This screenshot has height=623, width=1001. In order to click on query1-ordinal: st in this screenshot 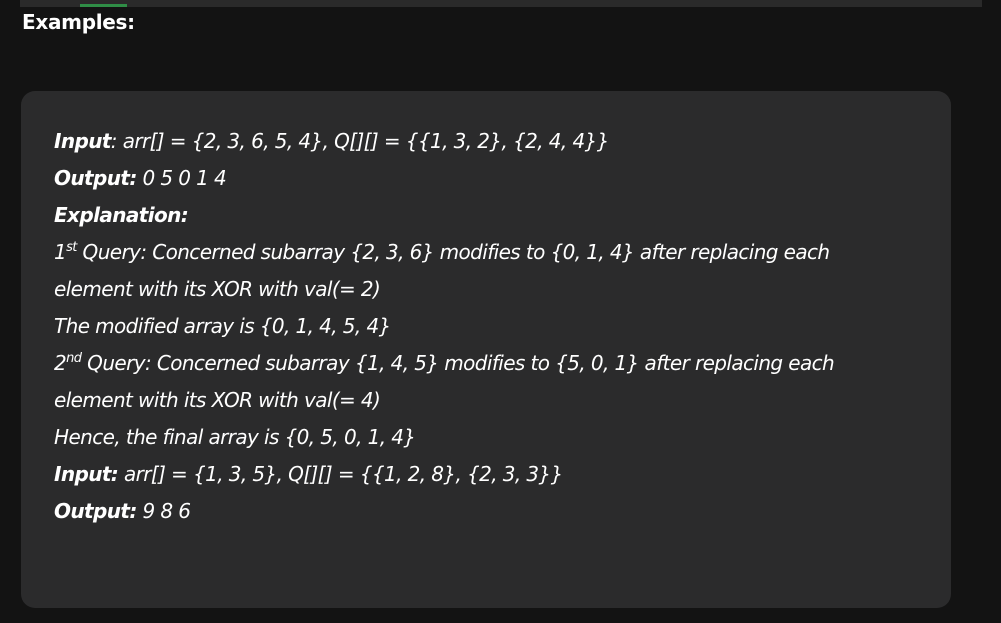, I will do `click(71, 247)`.